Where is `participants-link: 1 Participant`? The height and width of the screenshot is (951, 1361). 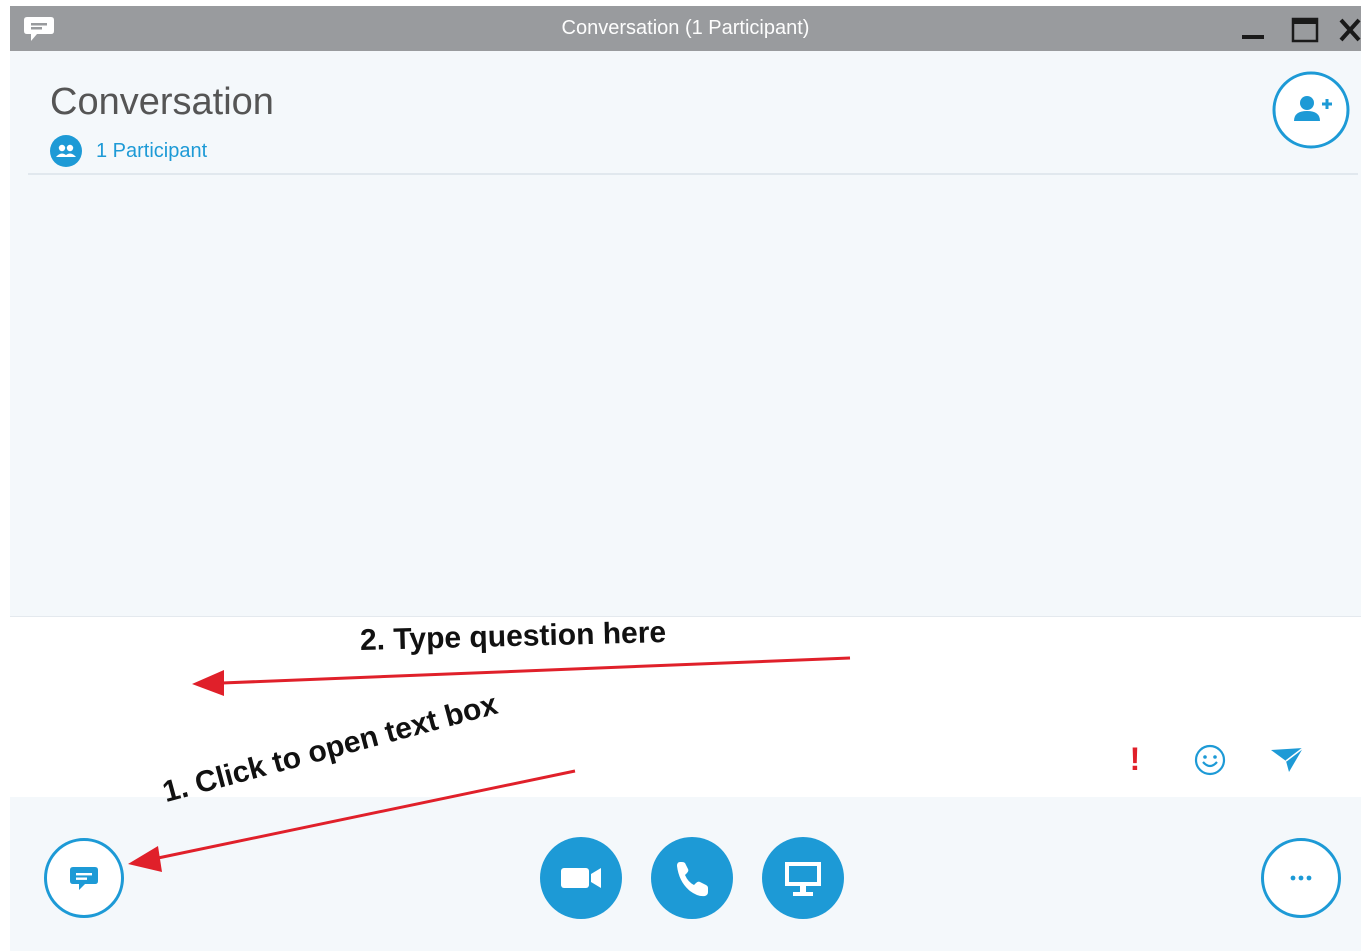 participants-link: 1 Participant is located at coordinates (128, 151).